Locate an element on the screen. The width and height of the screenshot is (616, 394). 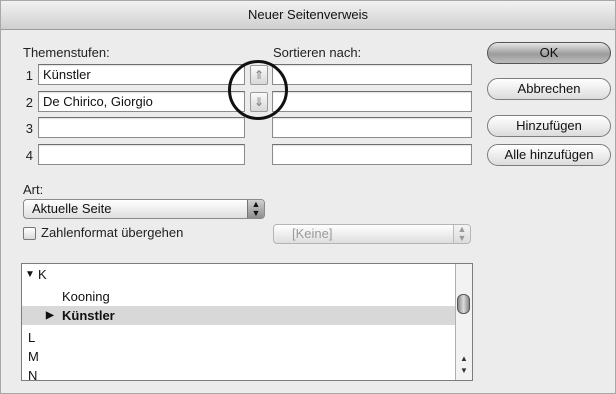
ok-button: OK is located at coordinates (549, 53).